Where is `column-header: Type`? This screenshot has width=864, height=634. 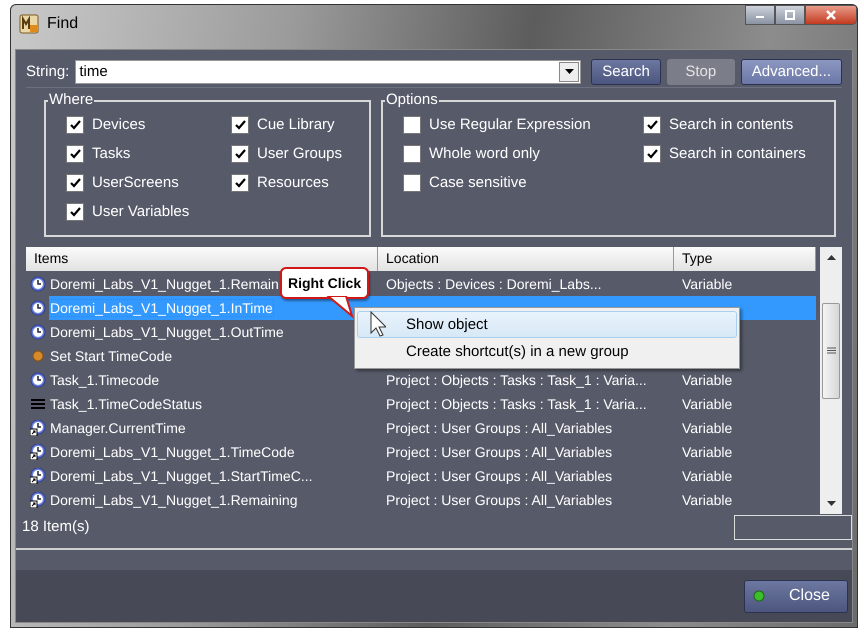
column-header: Type is located at coordinates (745, 259).